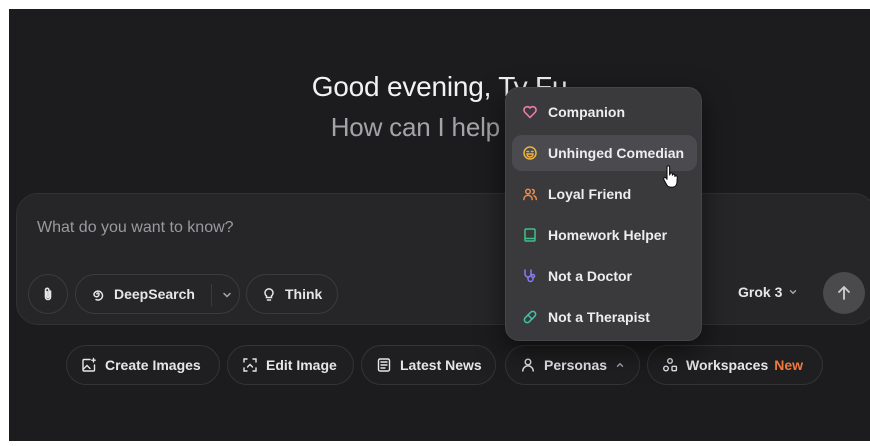  I want to click on persona-label: Not a Therapist, so click(599, 317).